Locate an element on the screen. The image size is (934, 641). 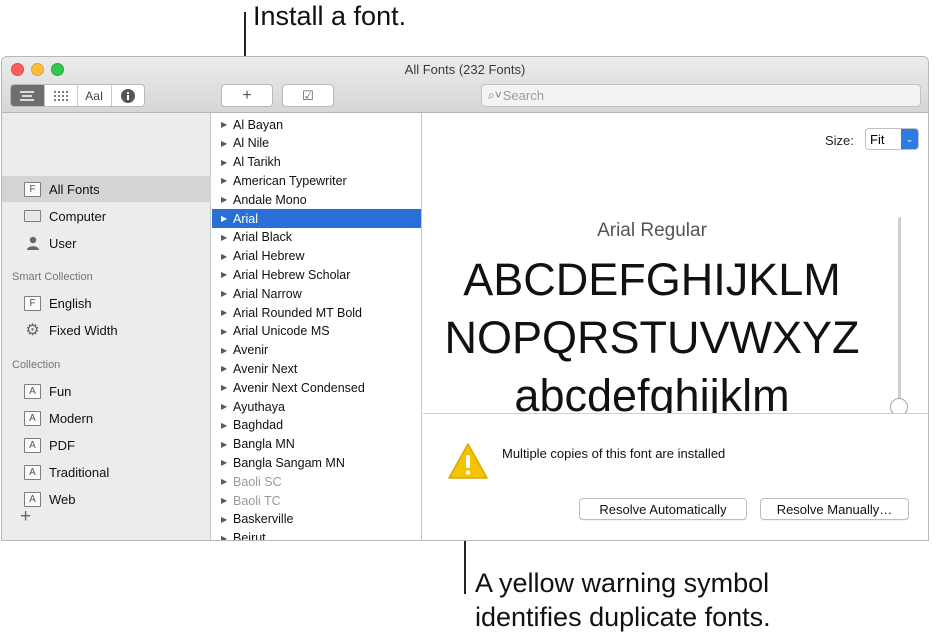
font-family-row: ▶ Ayuthaya is located at coordinates (316, 406).